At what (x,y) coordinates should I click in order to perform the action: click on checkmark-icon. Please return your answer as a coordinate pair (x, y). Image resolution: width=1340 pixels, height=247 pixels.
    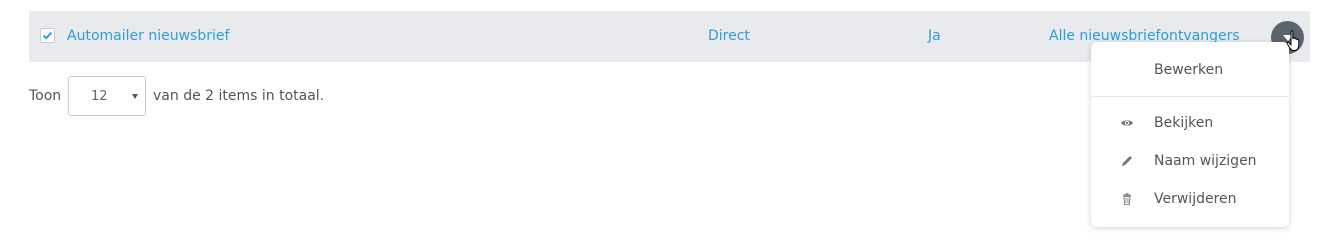
    Looking at the image, I should click on (47, 35).